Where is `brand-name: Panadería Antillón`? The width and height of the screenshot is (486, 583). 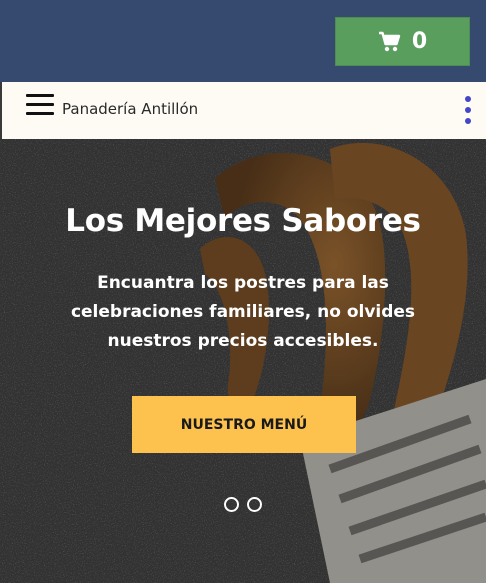 brand-name: Panadería Antillón is located at coordinates (130, 109).